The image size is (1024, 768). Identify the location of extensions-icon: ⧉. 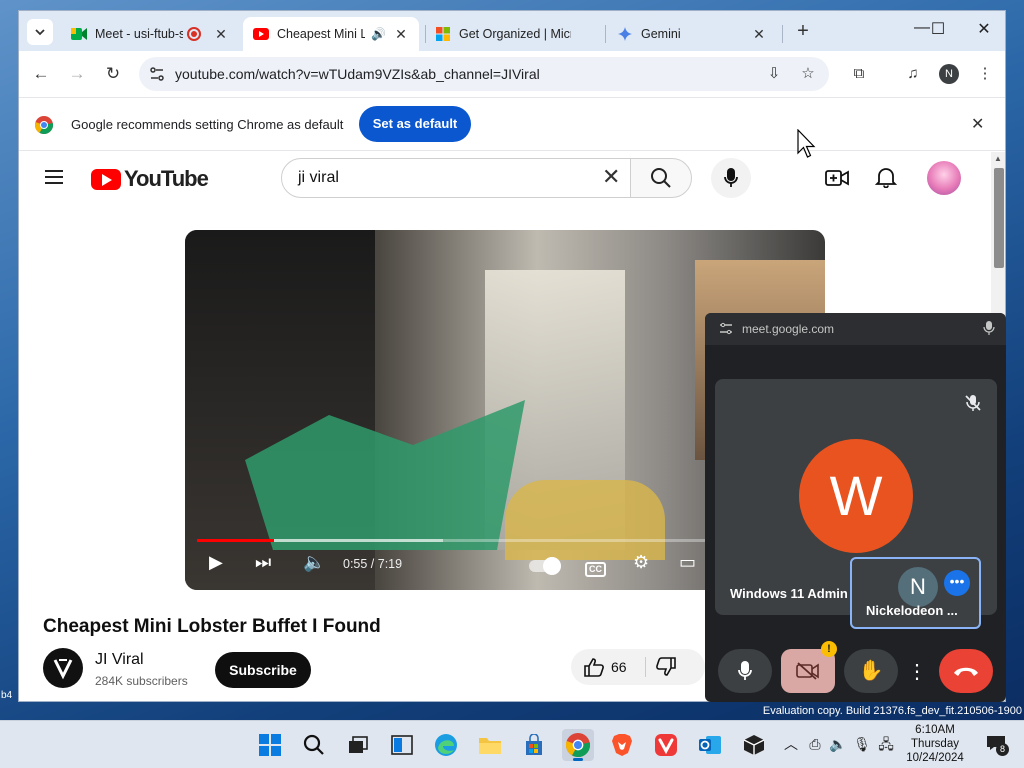
(859, 74).